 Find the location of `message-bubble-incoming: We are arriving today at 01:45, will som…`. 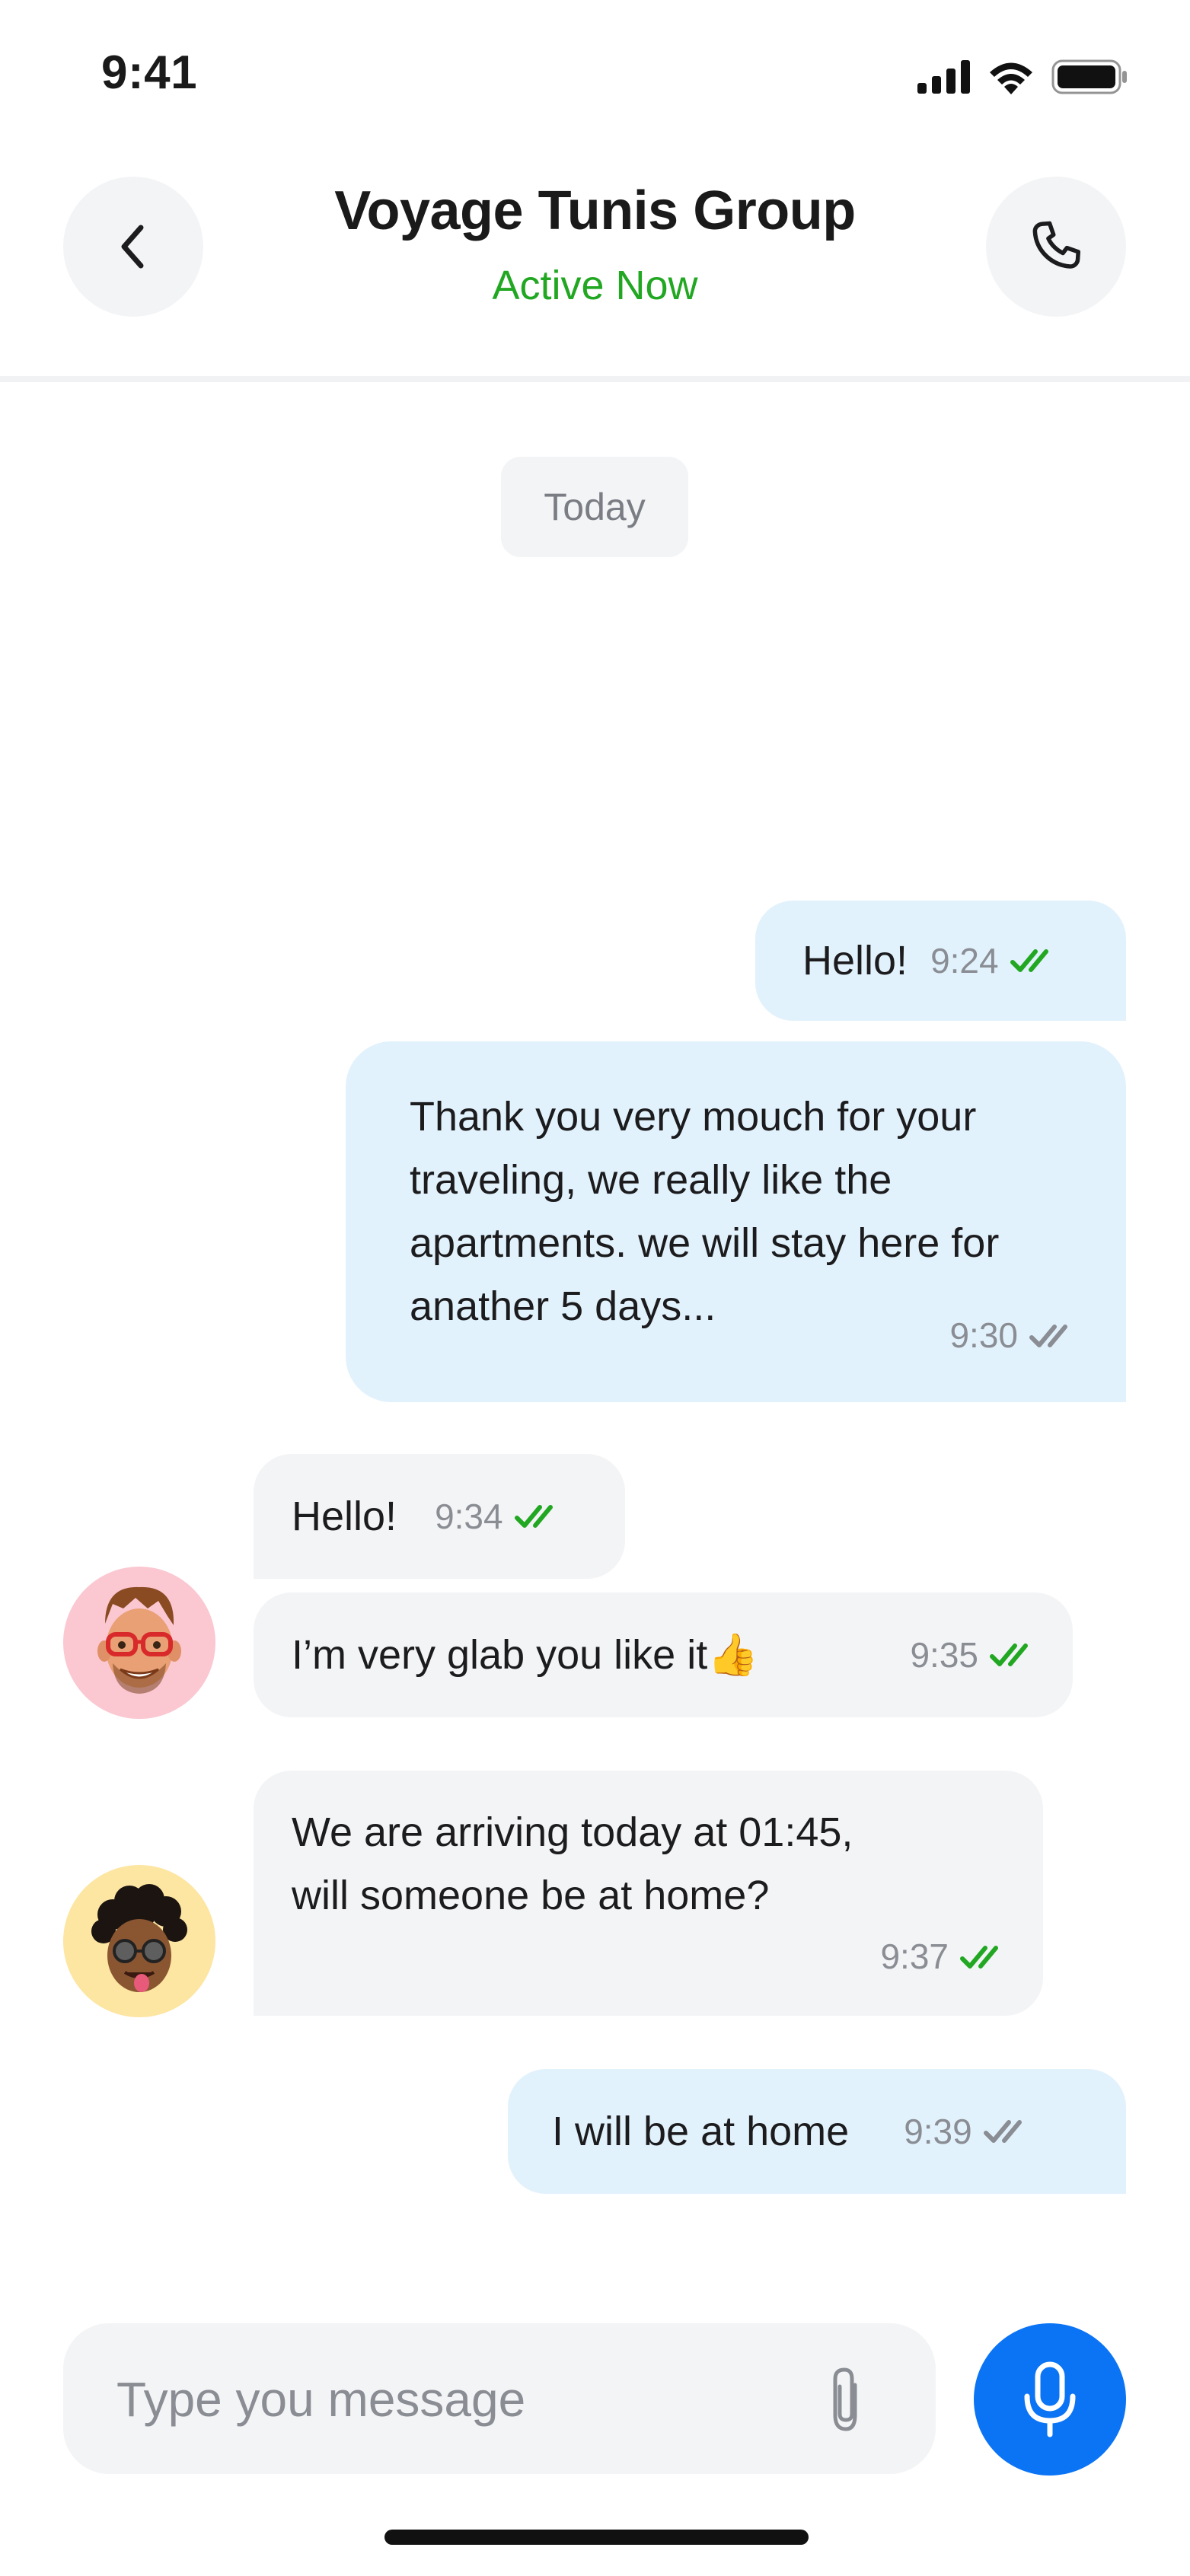

message-bubble-incoming: We are arriving today at 01:45, will som… is located at coordinates (648, 1894).